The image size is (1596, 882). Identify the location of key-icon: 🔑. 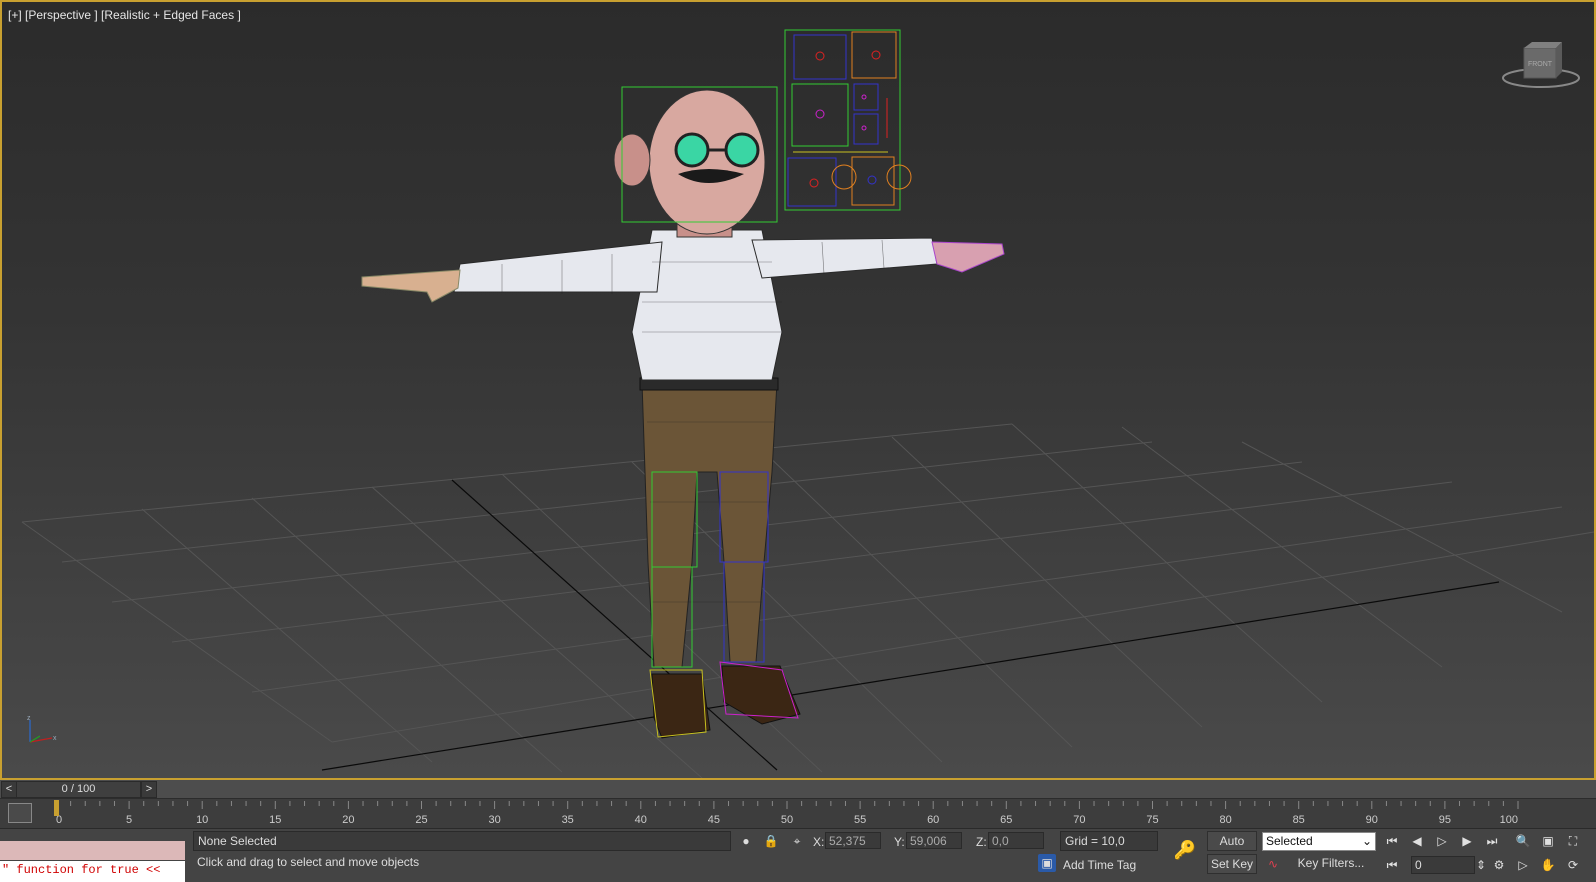
(1185, 850).